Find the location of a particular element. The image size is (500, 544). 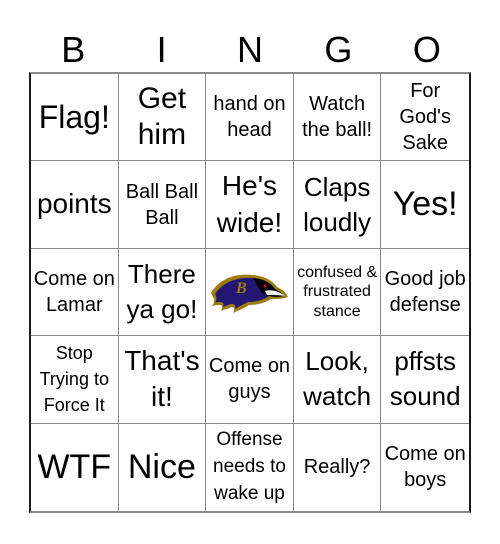

bingo-cell: Come on guys is located at coordinates (250, 380).